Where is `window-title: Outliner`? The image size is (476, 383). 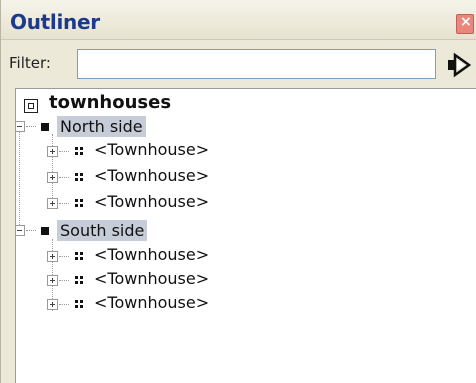
window-title: Outliner is located at coordinates (55, 22).